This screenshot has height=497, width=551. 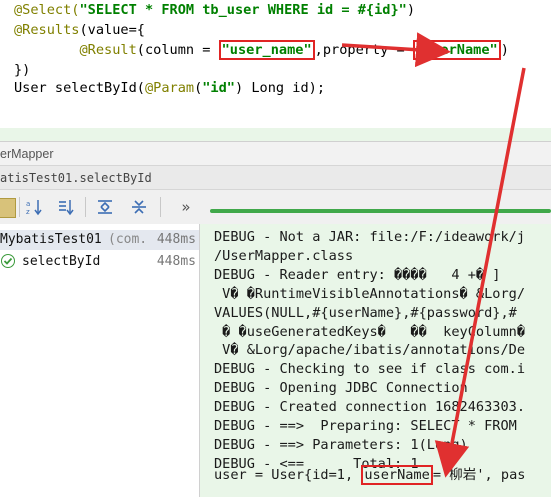 I want to click on result-annotation: @Result, so click(x=108, y=50).